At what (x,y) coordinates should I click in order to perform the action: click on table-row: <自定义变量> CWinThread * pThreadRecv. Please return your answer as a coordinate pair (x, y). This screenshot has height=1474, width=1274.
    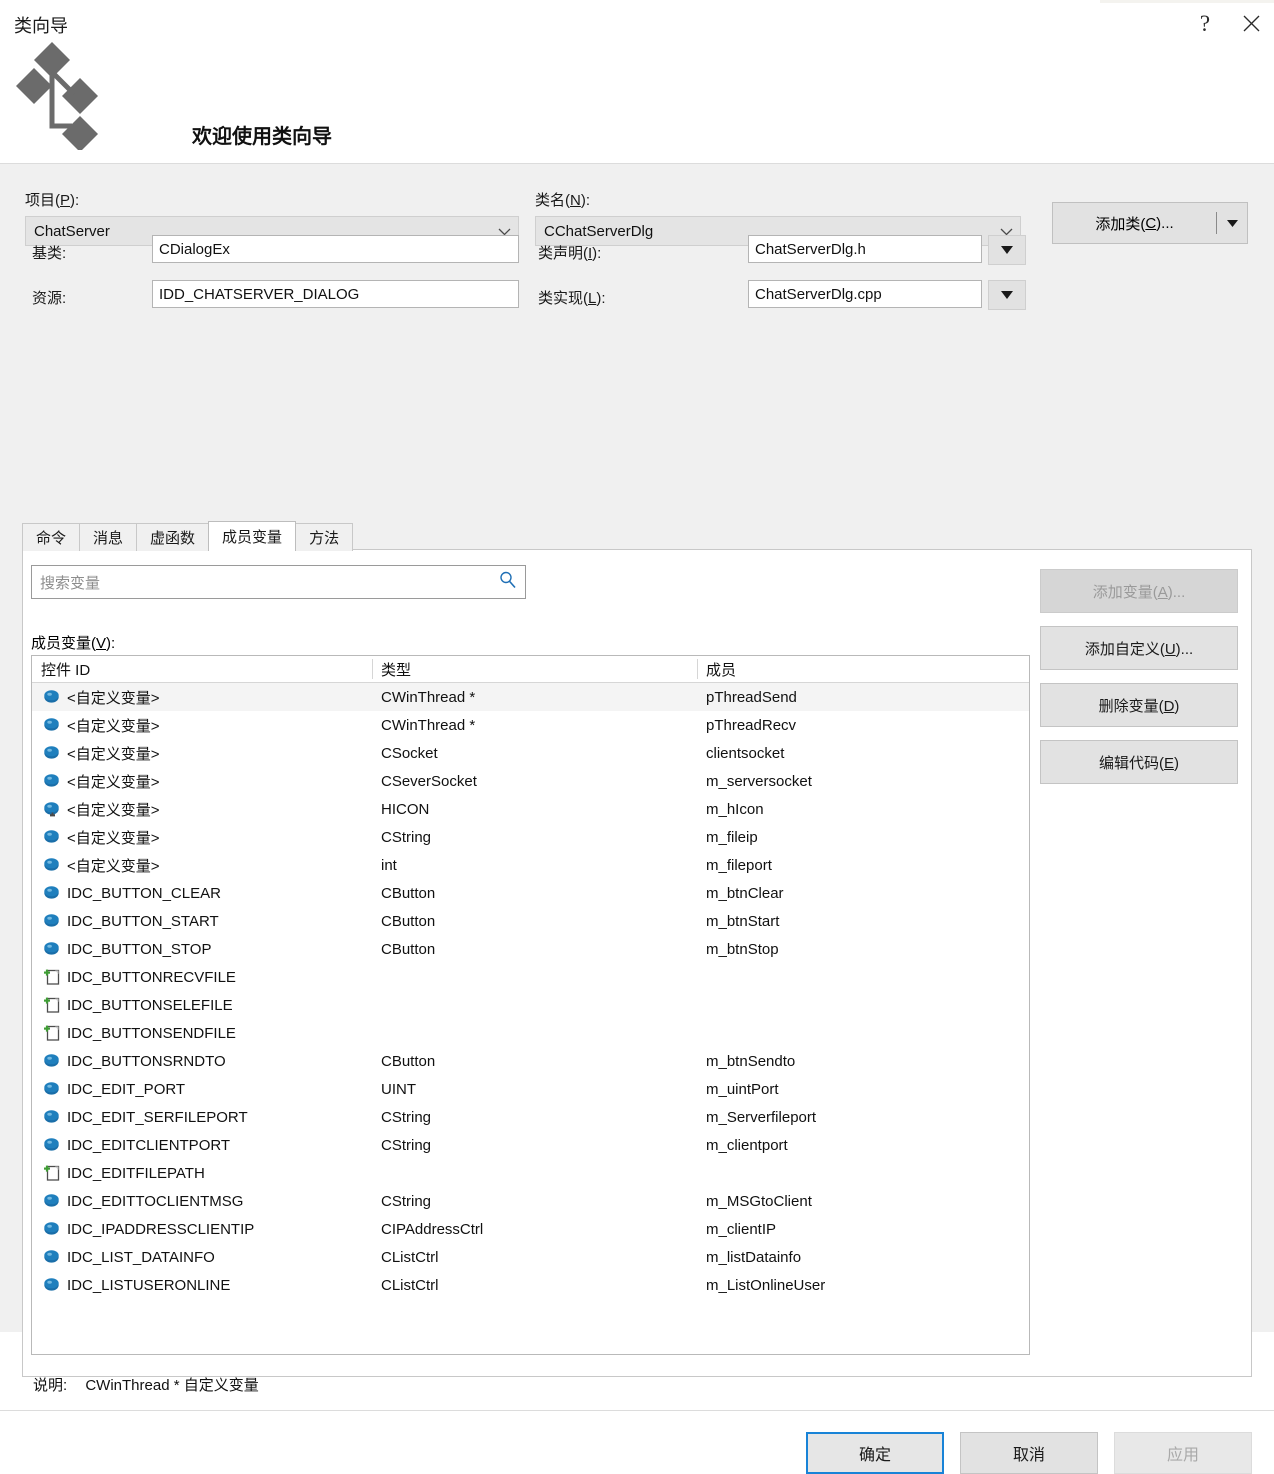
    Looking at the image, I should click on (530, 725).